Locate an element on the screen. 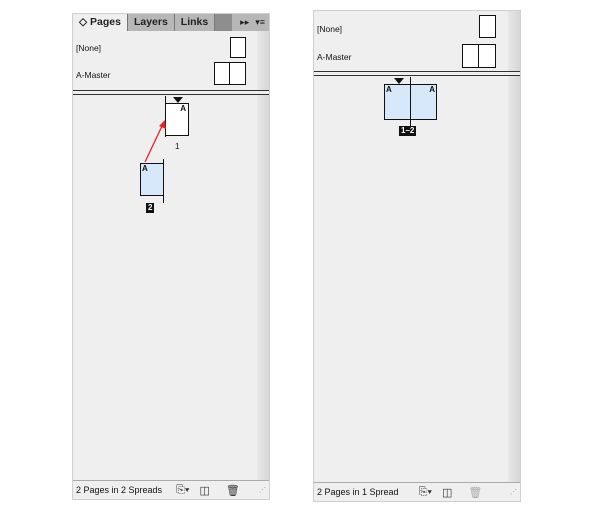 The width and height of the screenshot is (600, 518). panel-tabs: ◇ Pages Layers Links ▸▸ ▾≡ is located at coordinates (171, 22).